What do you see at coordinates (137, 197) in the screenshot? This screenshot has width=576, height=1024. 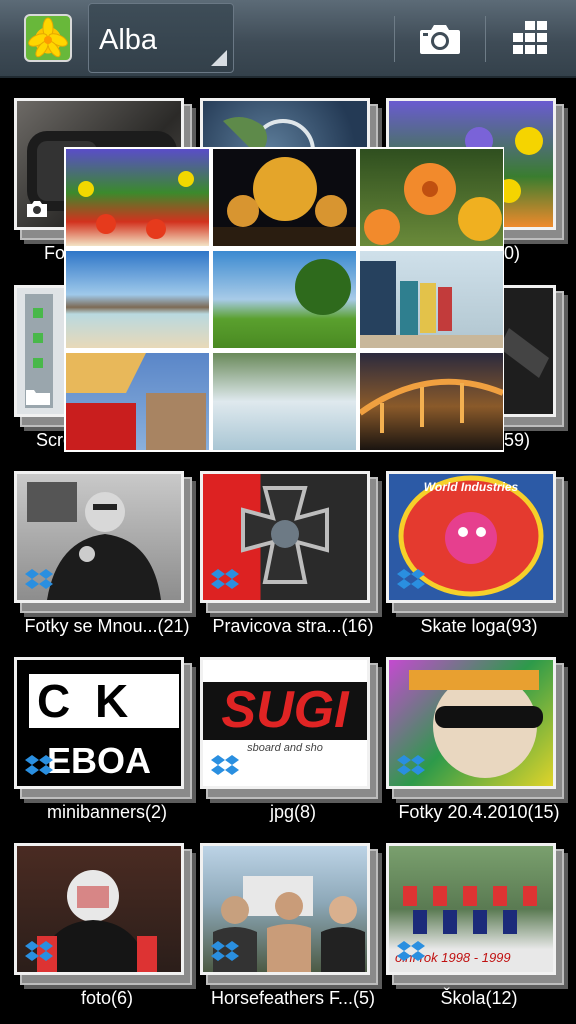 I see `collage-photo-tulips` at bounding box center [137, 197].